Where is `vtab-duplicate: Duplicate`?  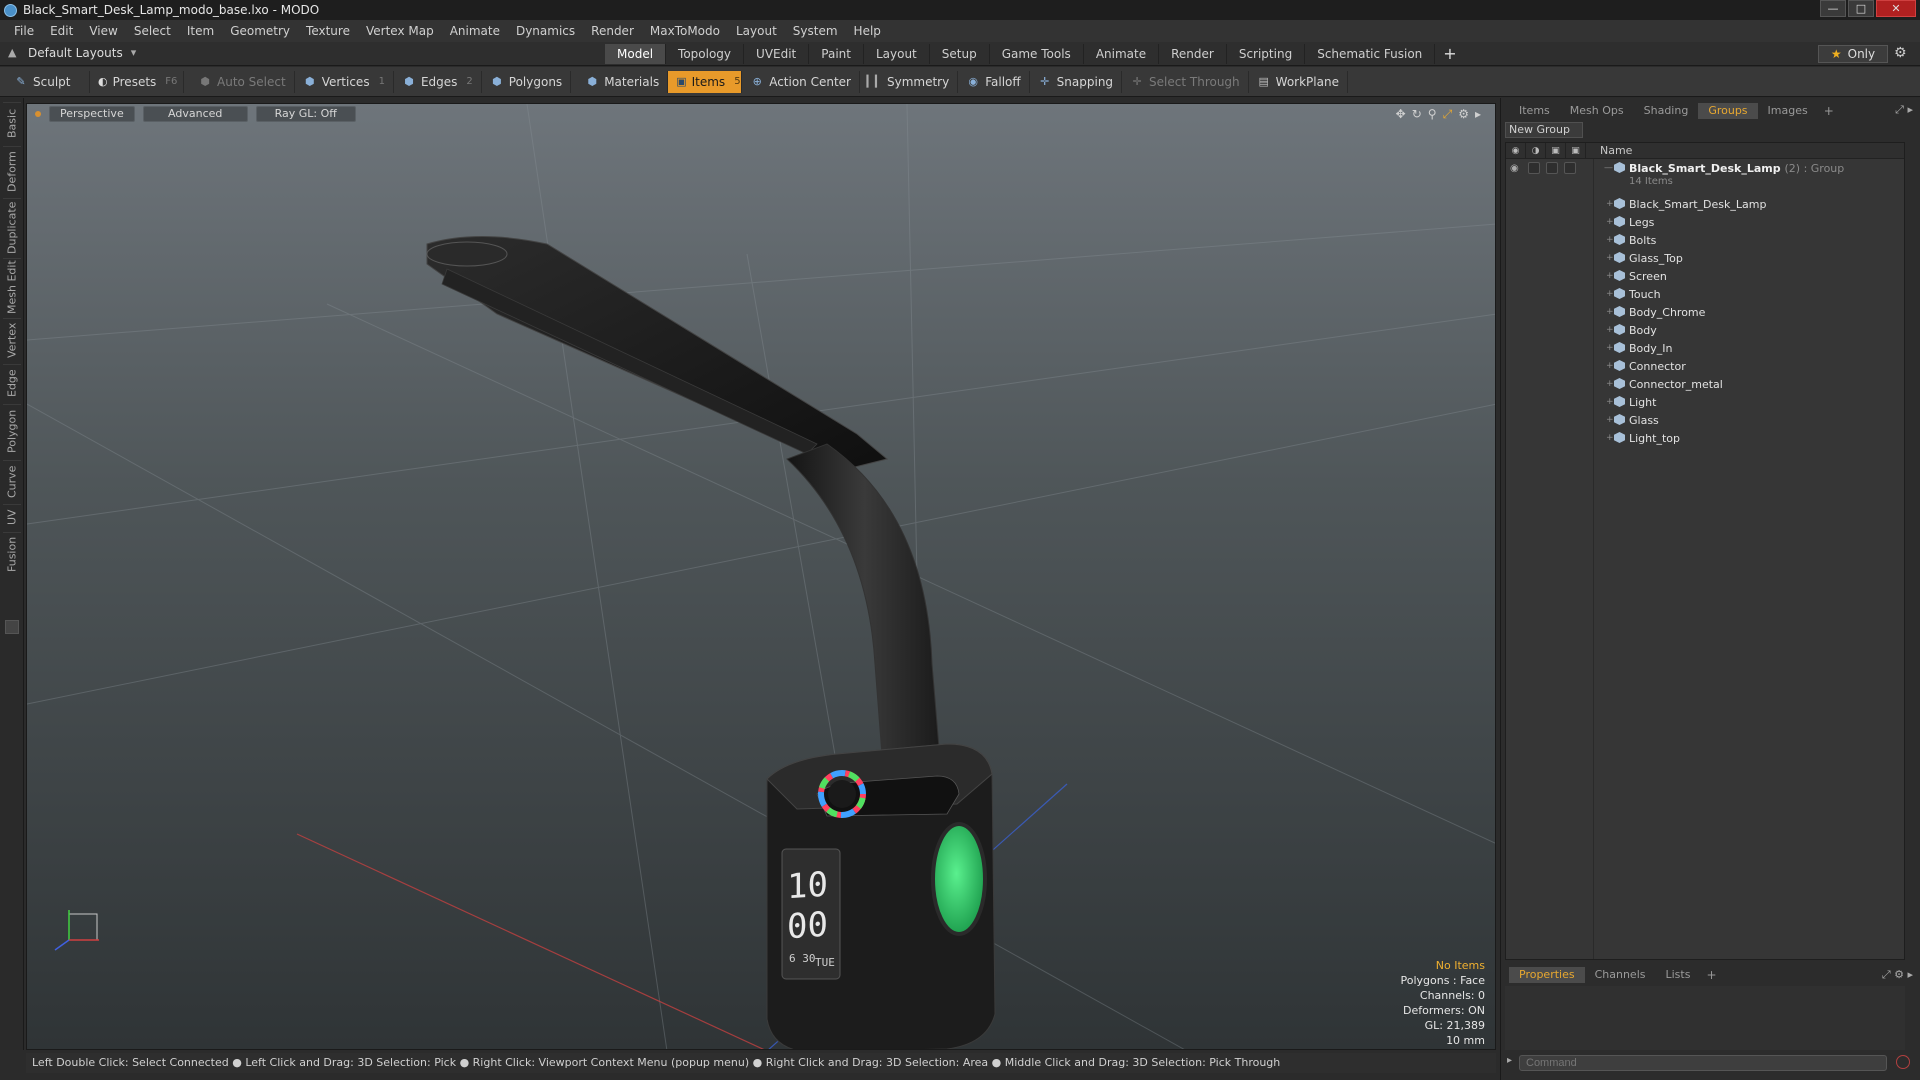
vtab-duplicate: Duplicate is located at coordinates (12, 227).